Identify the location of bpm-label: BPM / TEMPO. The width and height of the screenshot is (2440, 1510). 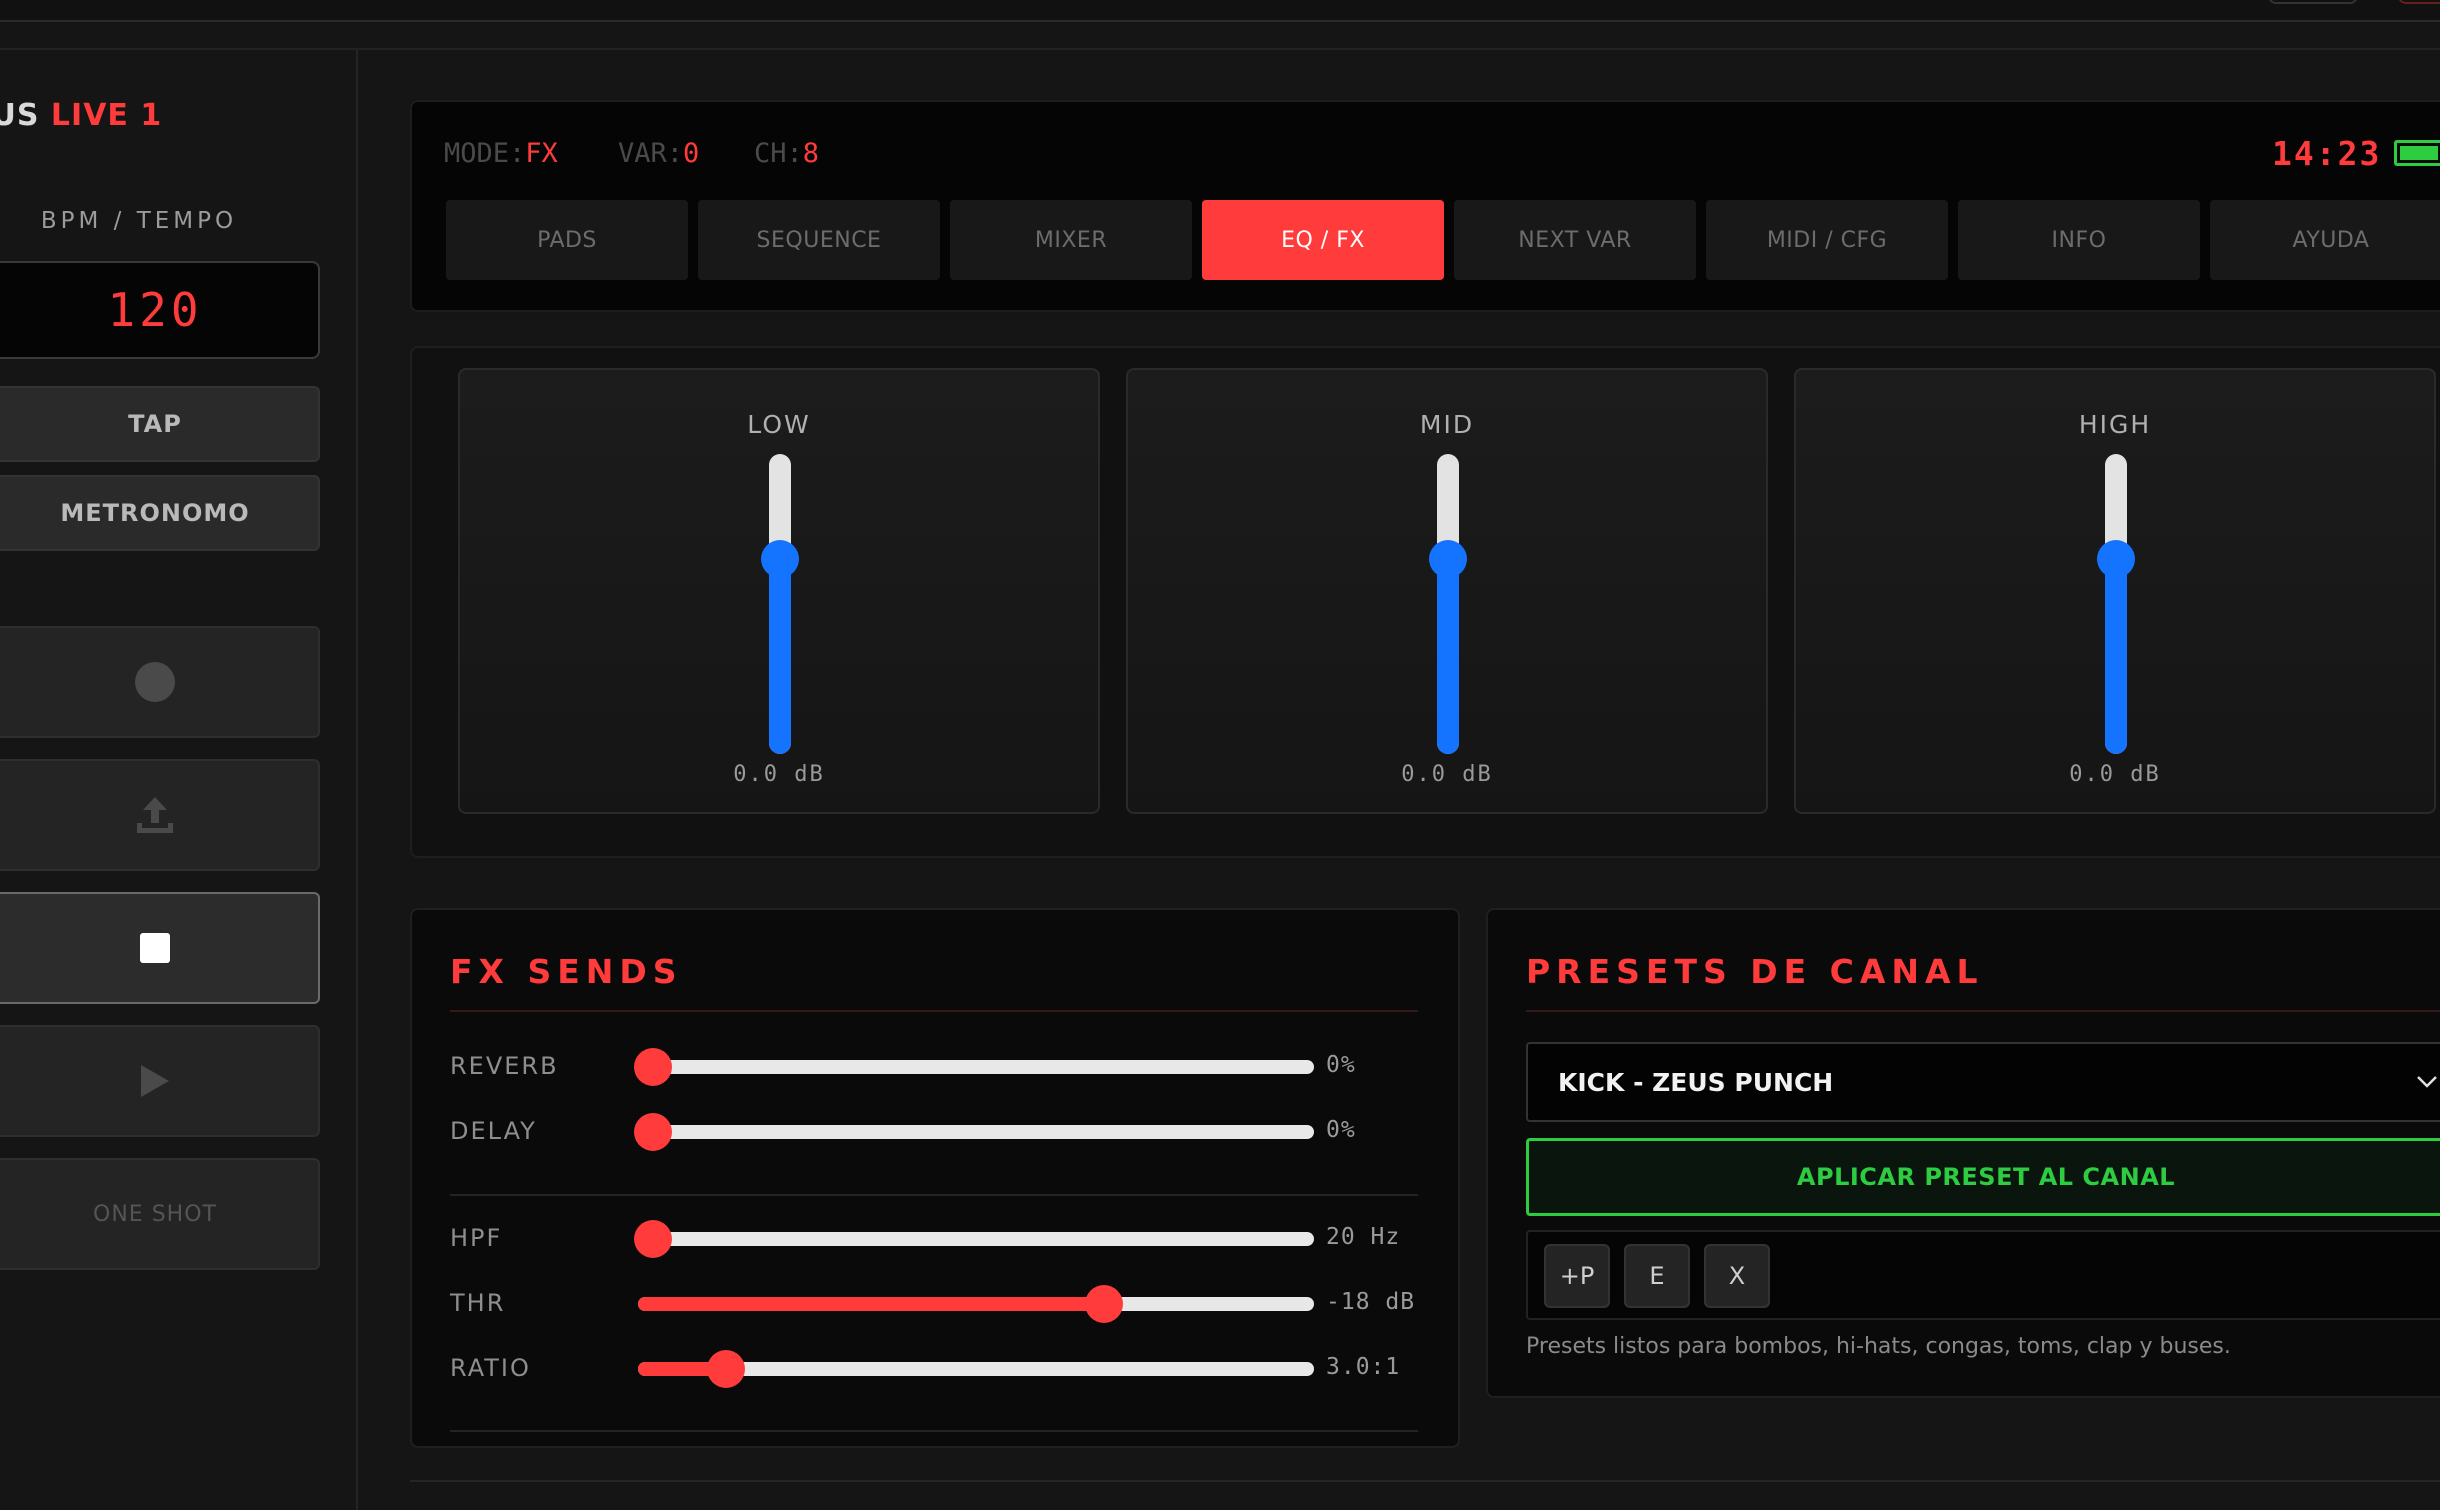
(139, 221).